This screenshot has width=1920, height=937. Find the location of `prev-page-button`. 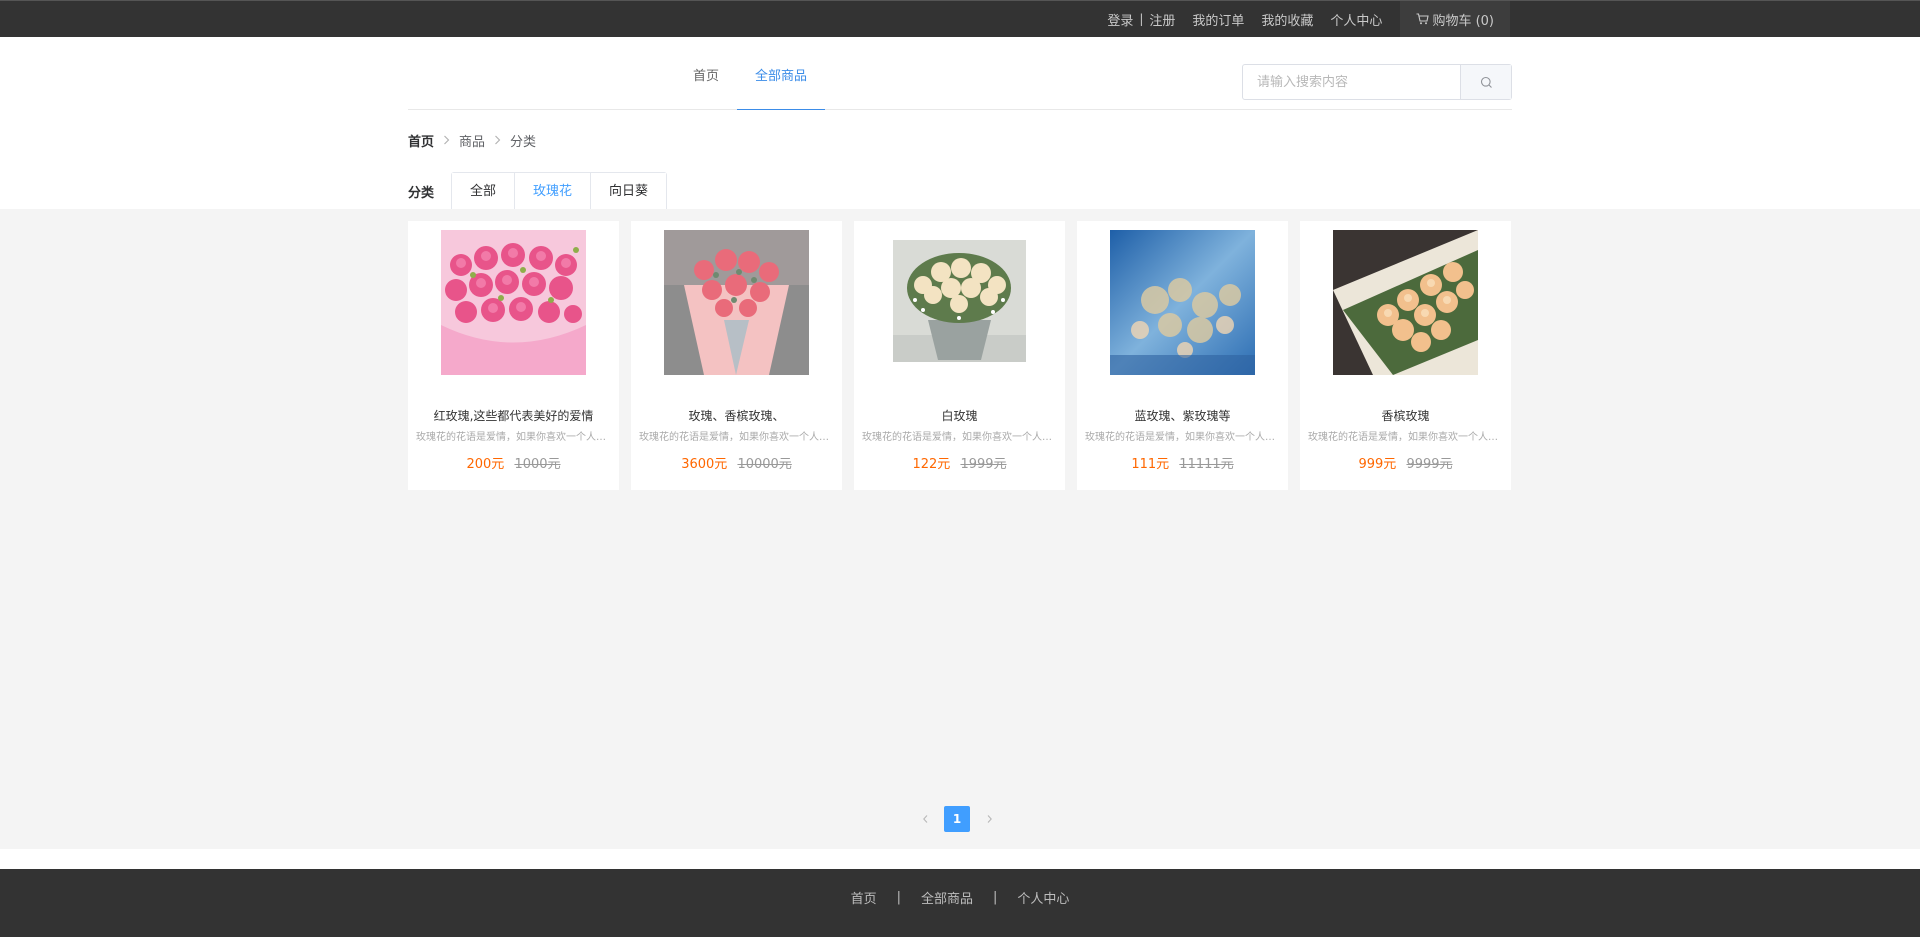

prev-page-button is located at coordinates (925, 819).